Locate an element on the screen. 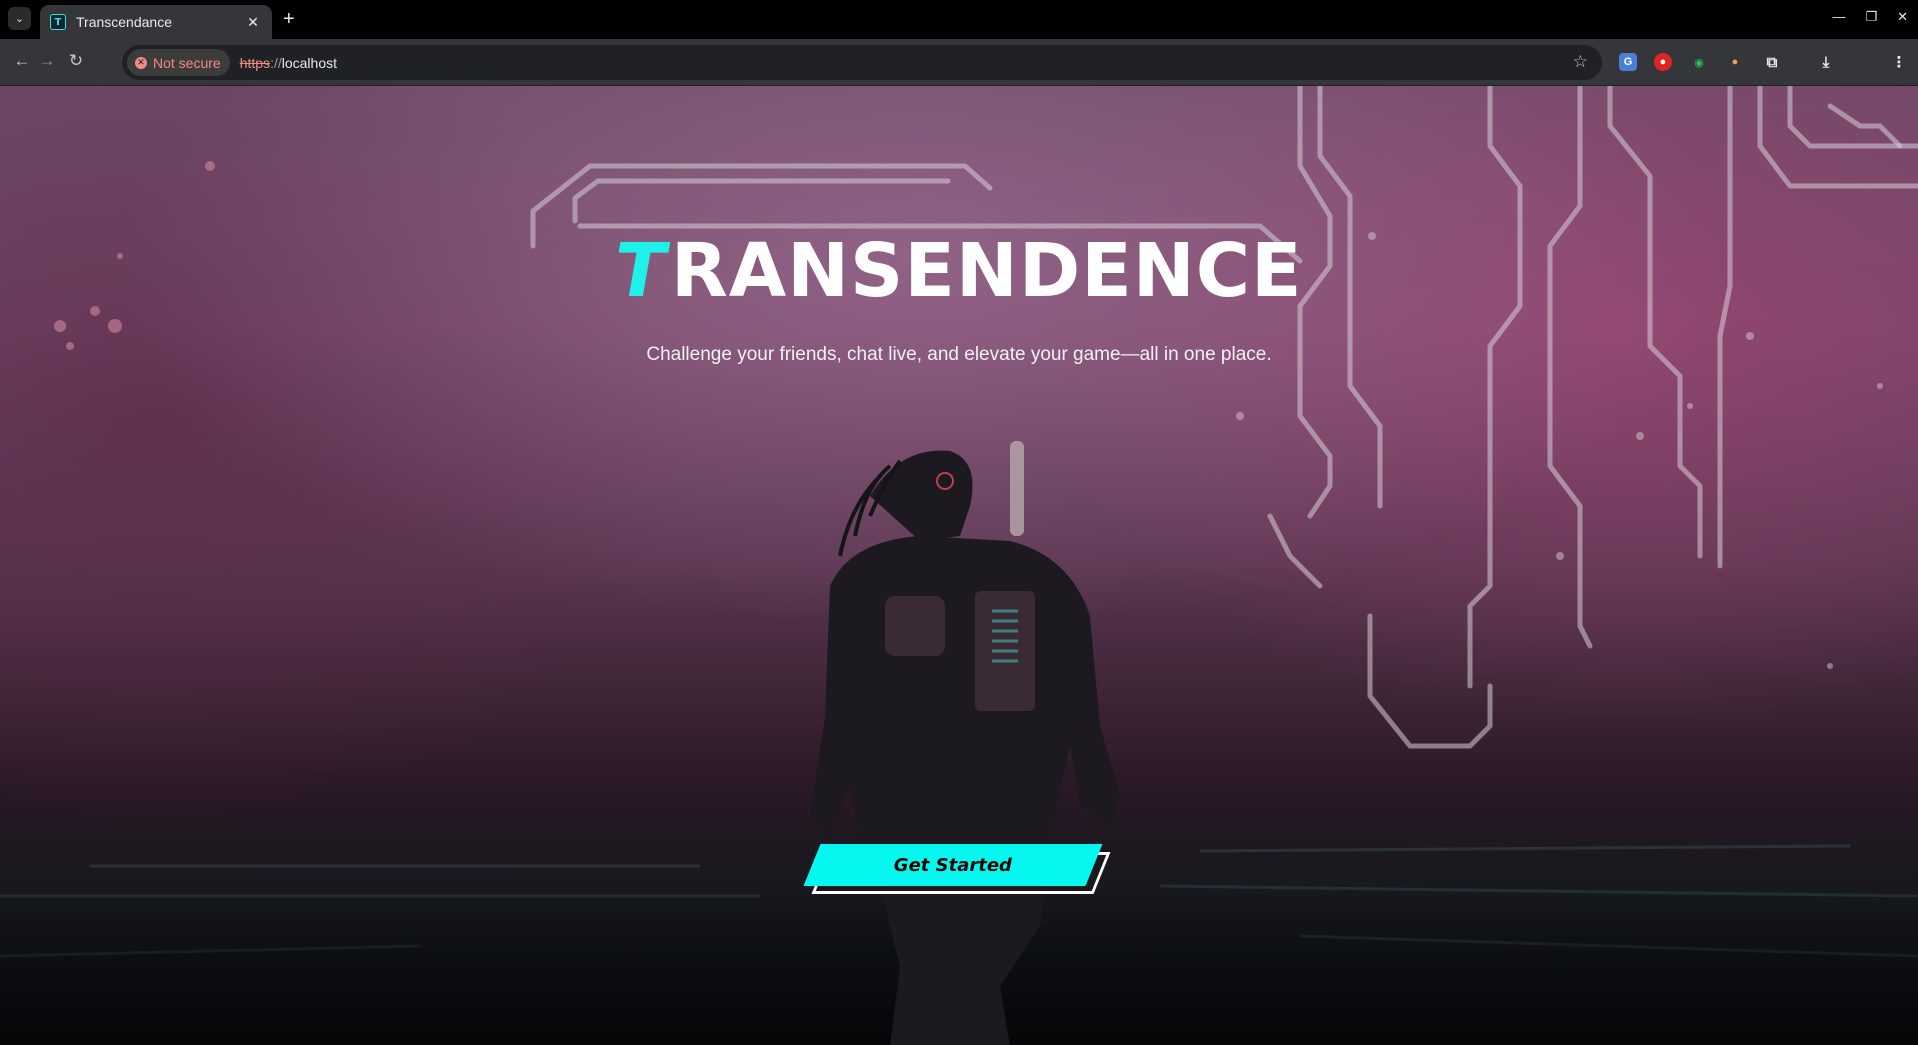 The image size is (1918, 1045). eye-extension-icon: ◉ is located at coordinates (1699, 62).